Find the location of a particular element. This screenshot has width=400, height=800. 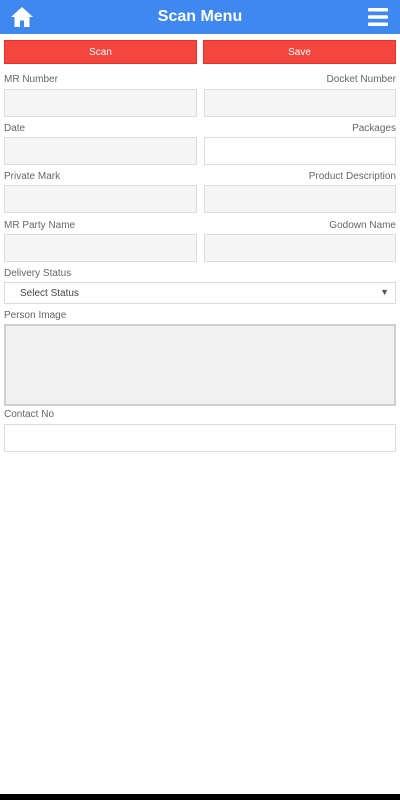

scan-button: Scan is located at coordinates (100, 52).